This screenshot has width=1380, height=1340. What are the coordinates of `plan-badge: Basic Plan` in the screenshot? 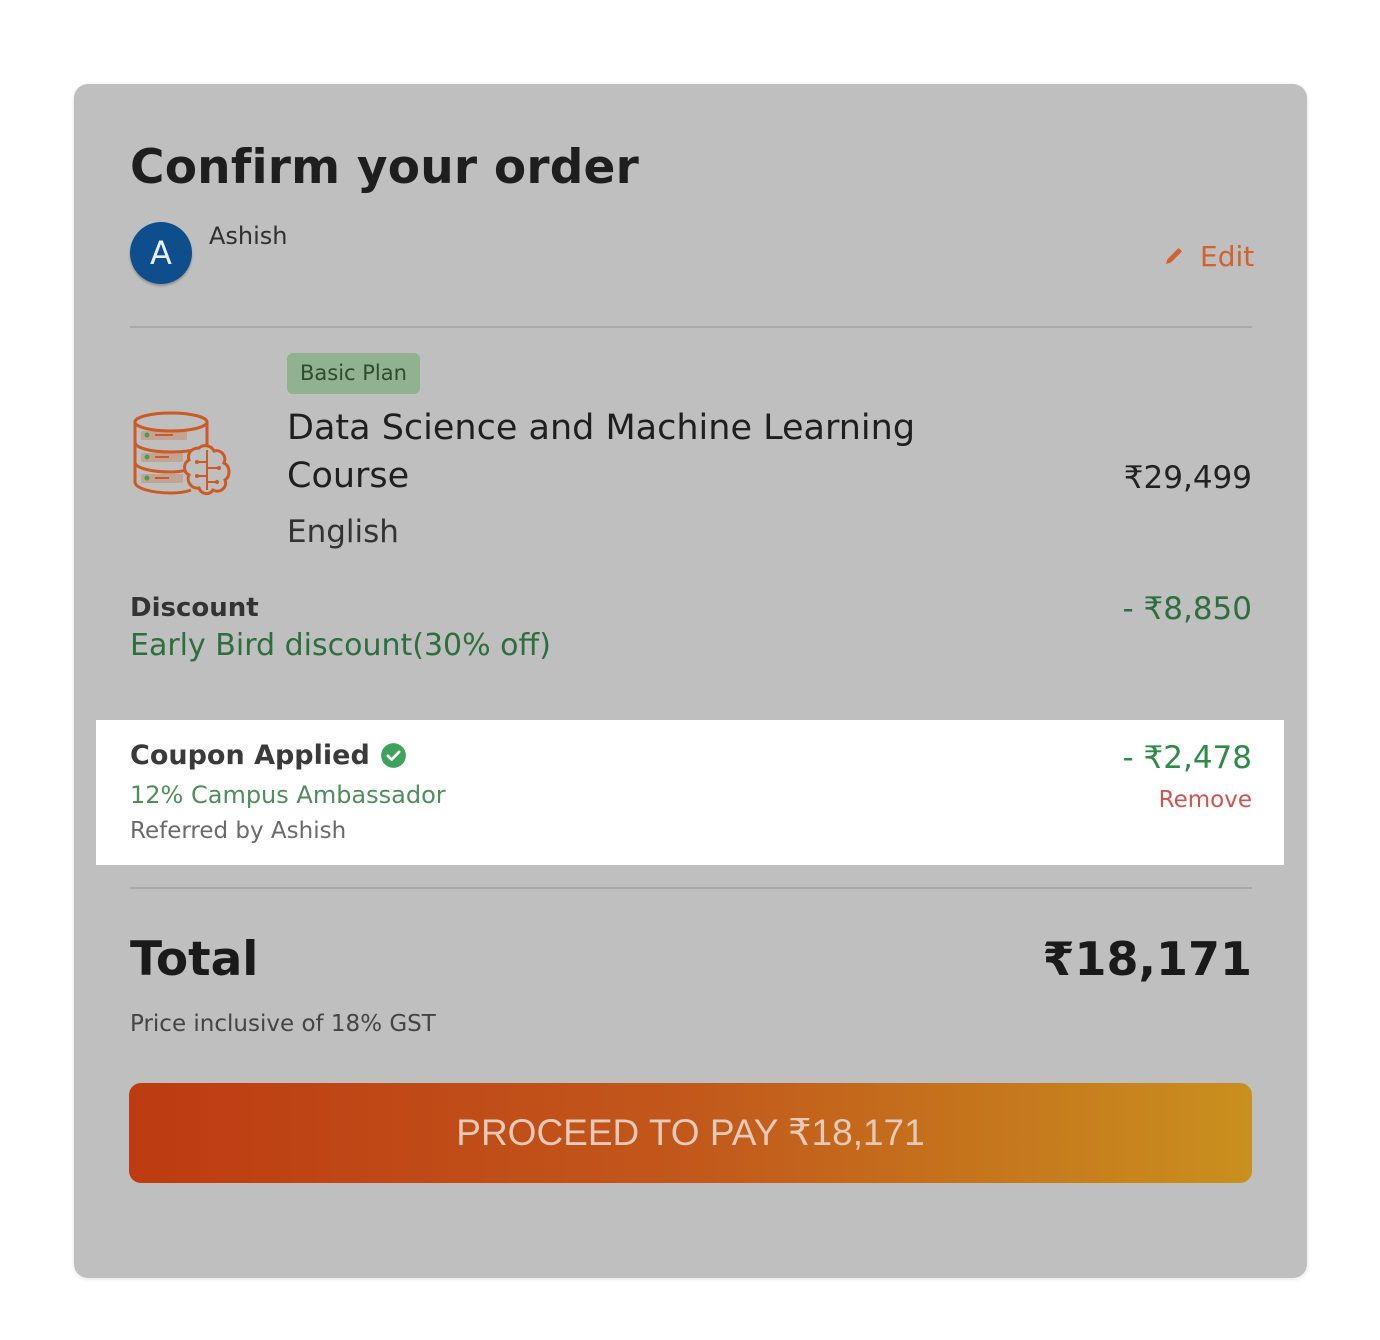 It's located at (353, 373).